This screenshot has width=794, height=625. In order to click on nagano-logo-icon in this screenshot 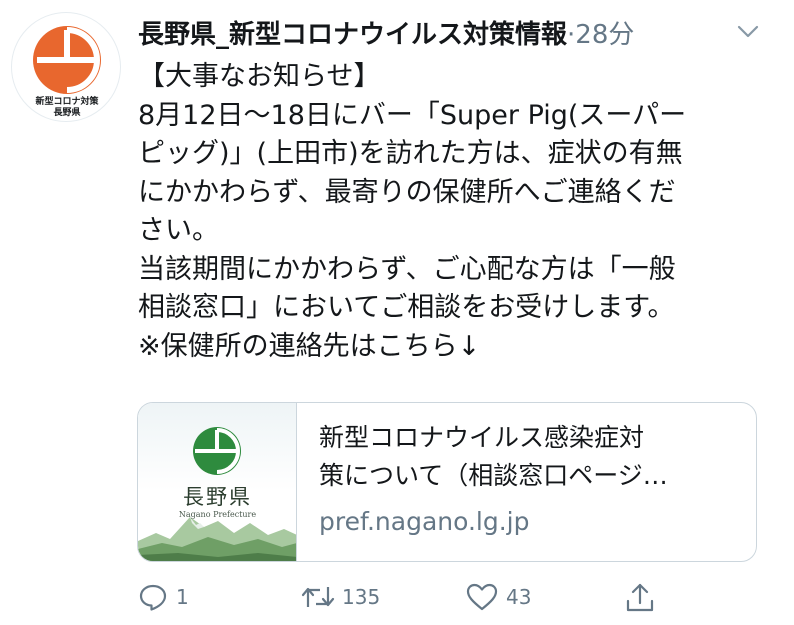, I will do `click(217, 451)`.